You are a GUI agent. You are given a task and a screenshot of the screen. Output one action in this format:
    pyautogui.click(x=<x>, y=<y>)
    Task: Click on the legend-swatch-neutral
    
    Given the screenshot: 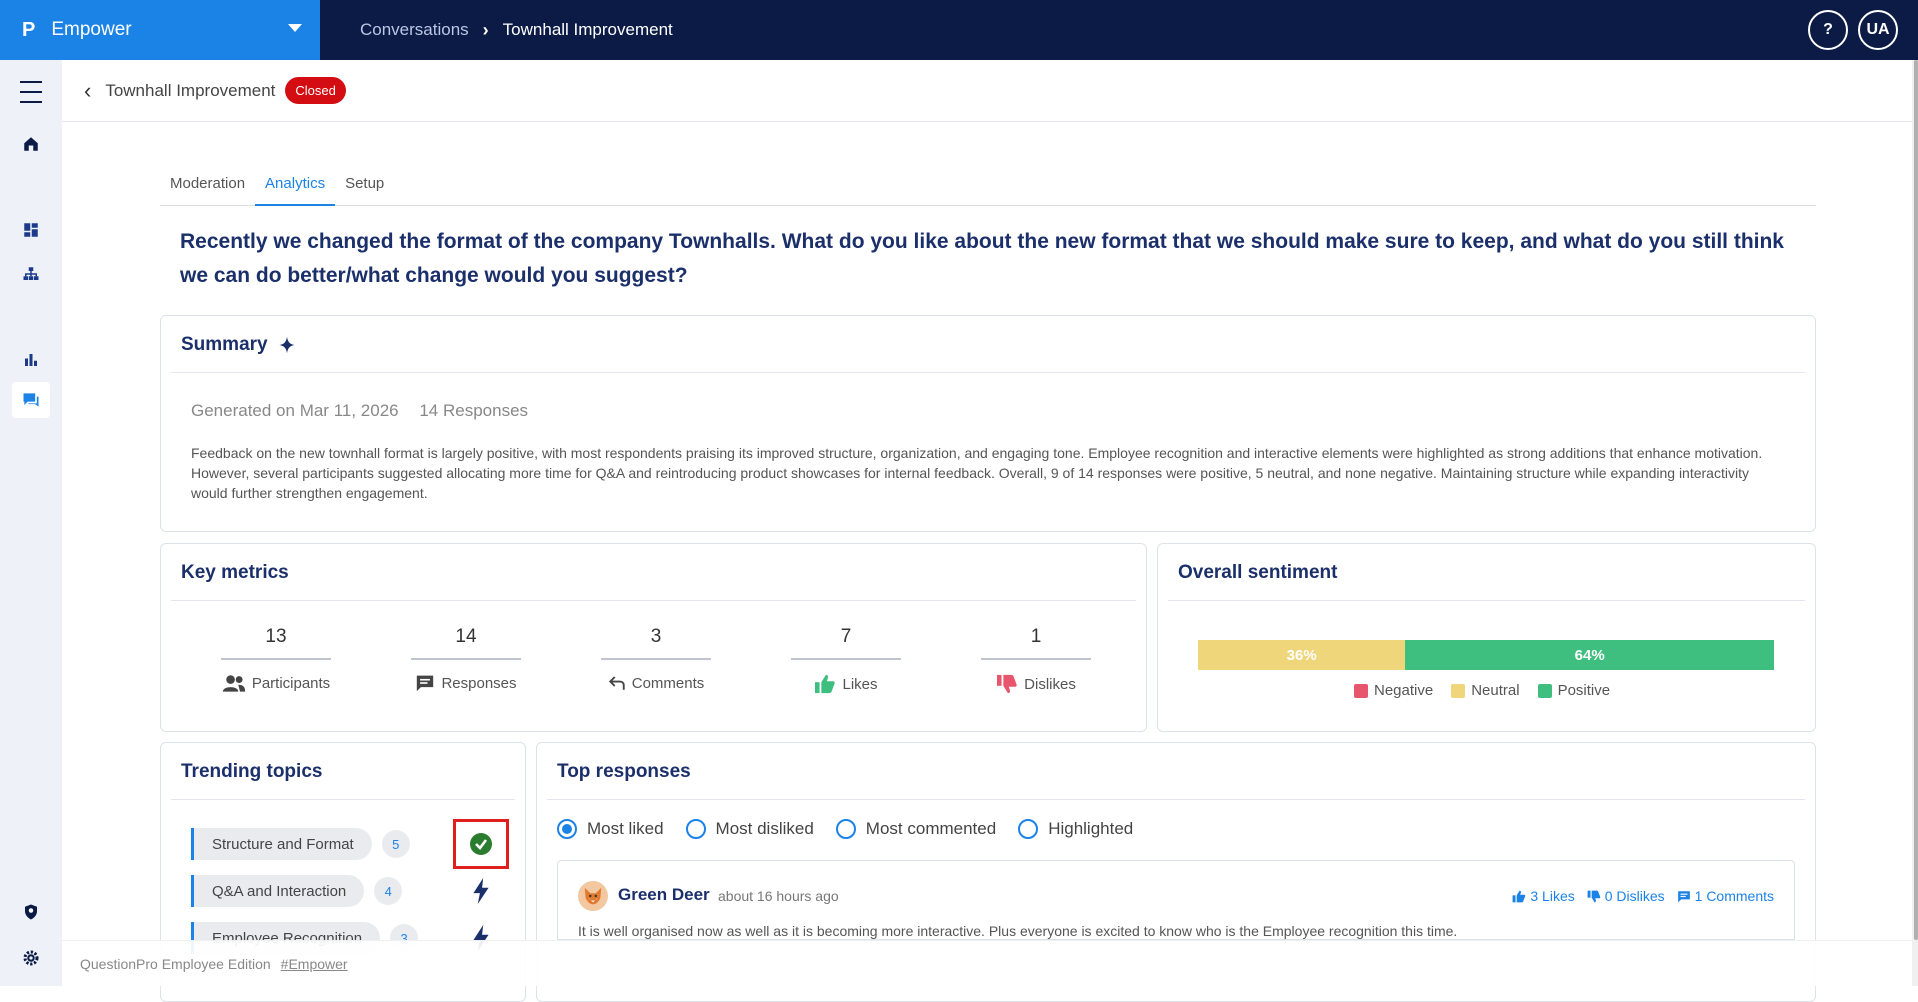 What is the action you would take?
    pyautogui.click(x=1458, y=690)
    